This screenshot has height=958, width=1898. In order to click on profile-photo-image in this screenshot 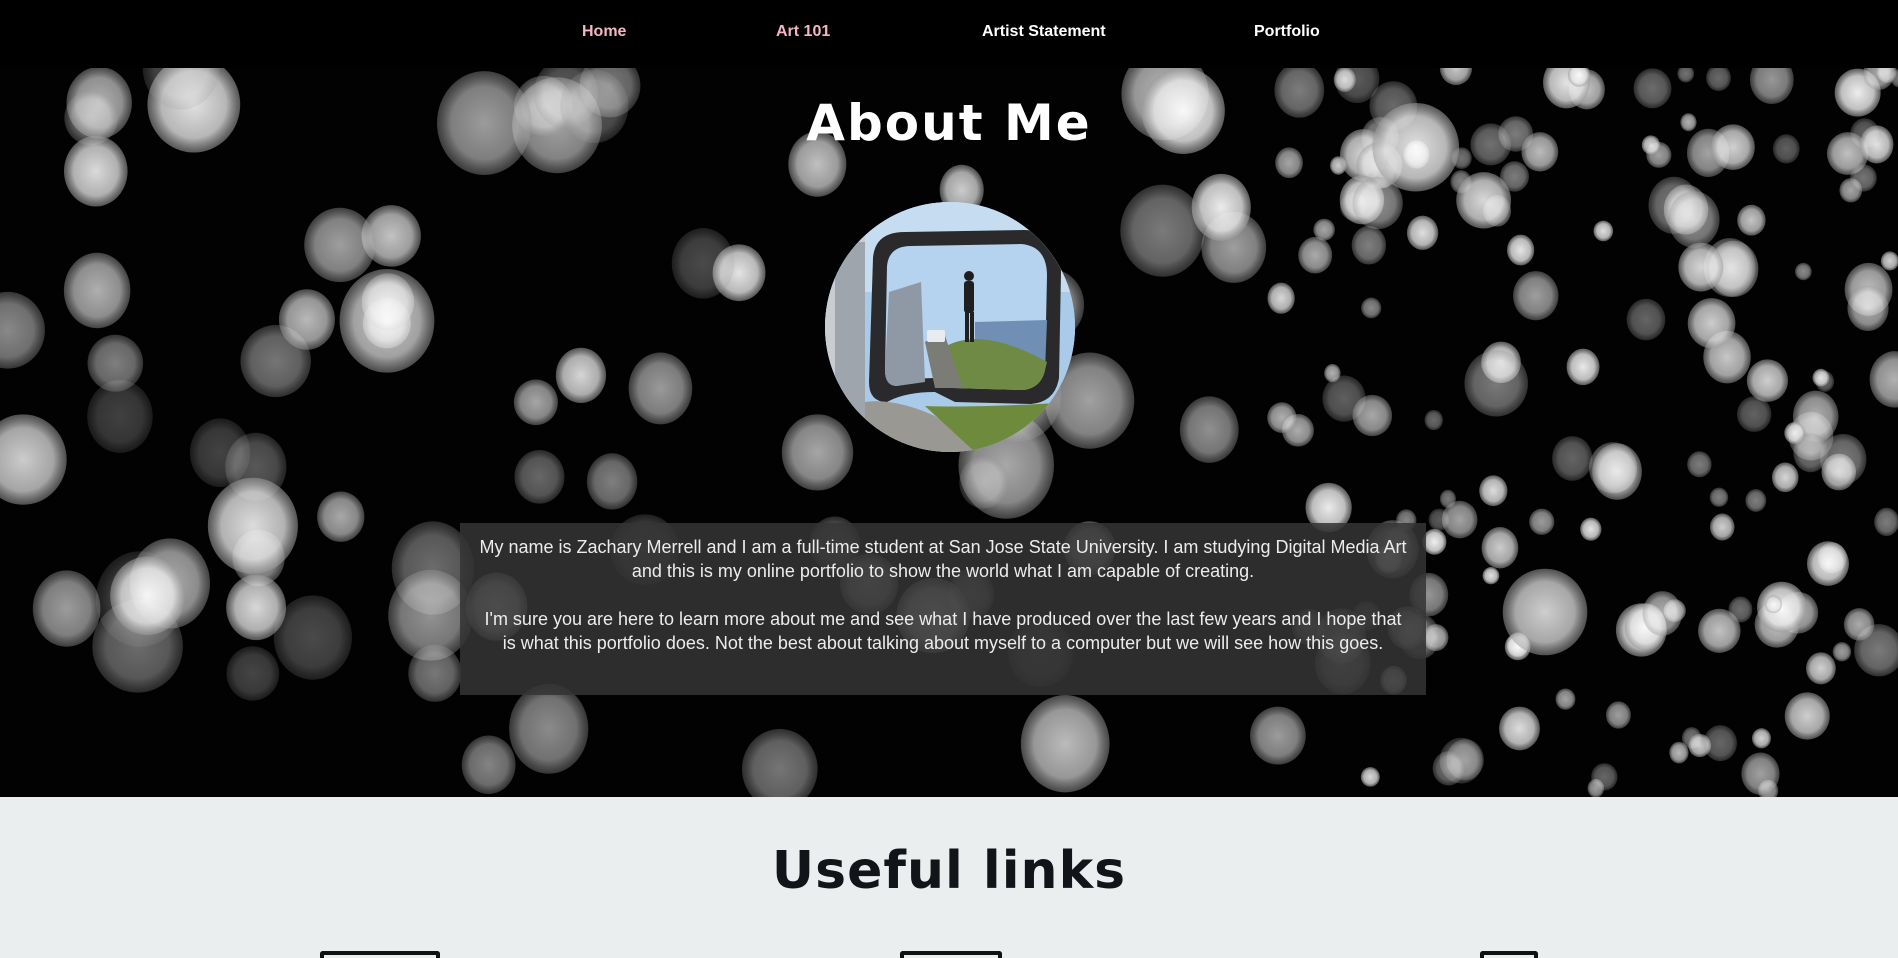, I will do `click(950, 327)`.